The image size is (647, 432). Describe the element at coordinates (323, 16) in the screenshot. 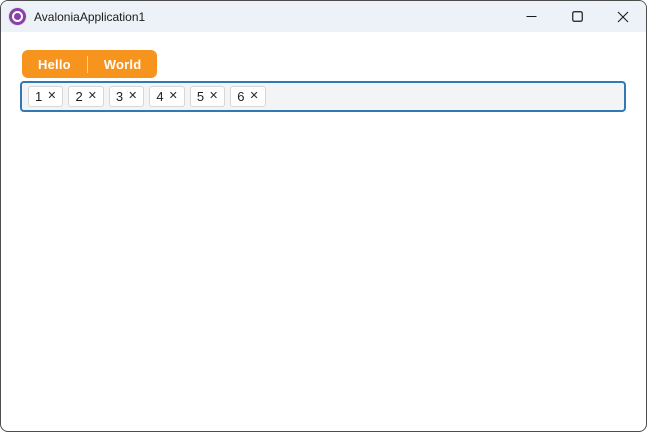

I see `title-bar: AvaloniaApplication1` at that location.